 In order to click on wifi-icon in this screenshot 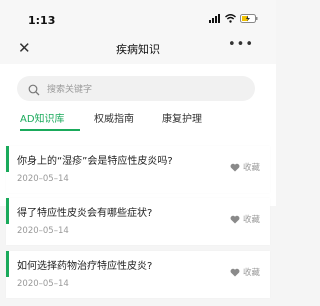, I will do `click(230, 18)`.